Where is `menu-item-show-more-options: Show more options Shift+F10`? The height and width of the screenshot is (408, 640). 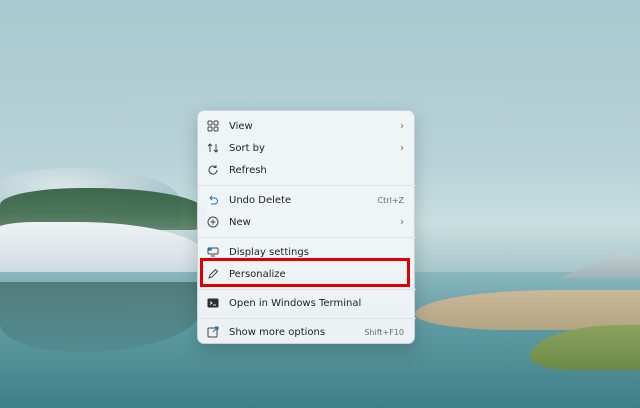
menu-item-show-more-options: Show more options Shift+F10 is located at coordinates (307, 332).